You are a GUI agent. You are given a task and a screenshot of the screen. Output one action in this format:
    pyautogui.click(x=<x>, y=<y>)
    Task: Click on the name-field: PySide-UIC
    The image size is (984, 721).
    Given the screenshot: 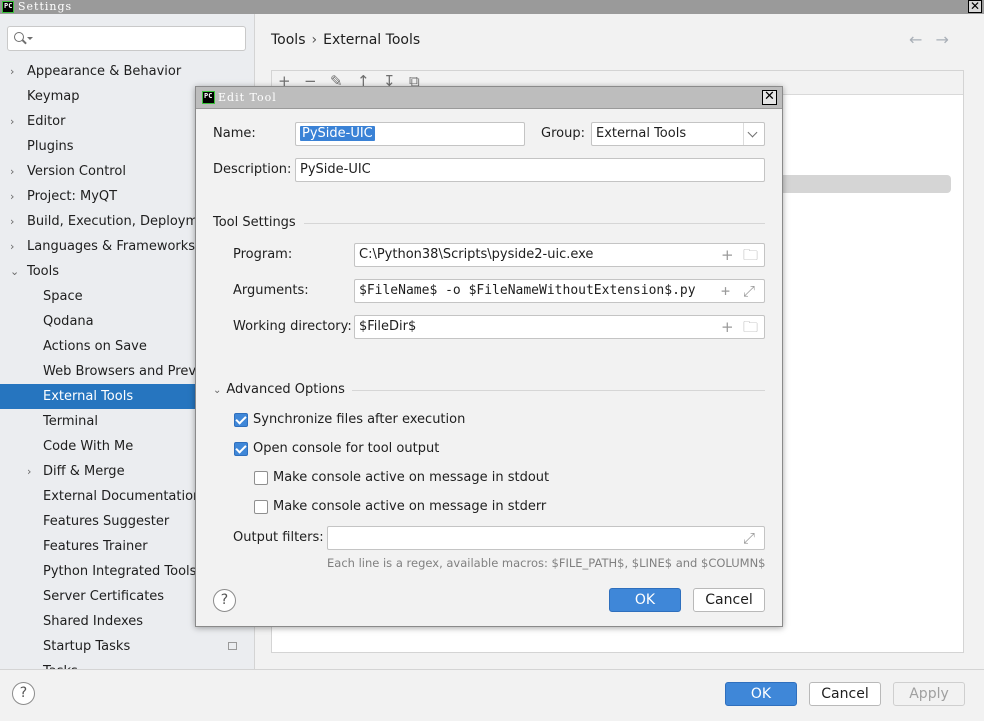 What is the action you would take?
    pyautogui.click(x=410, y=134)
    